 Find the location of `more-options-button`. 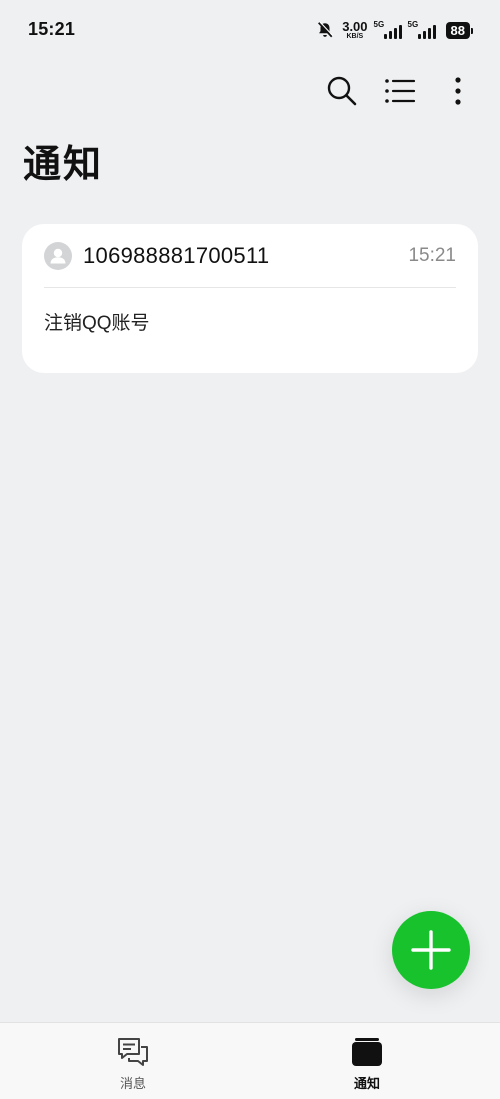

more-options-button is located at coordinates (458, 91).